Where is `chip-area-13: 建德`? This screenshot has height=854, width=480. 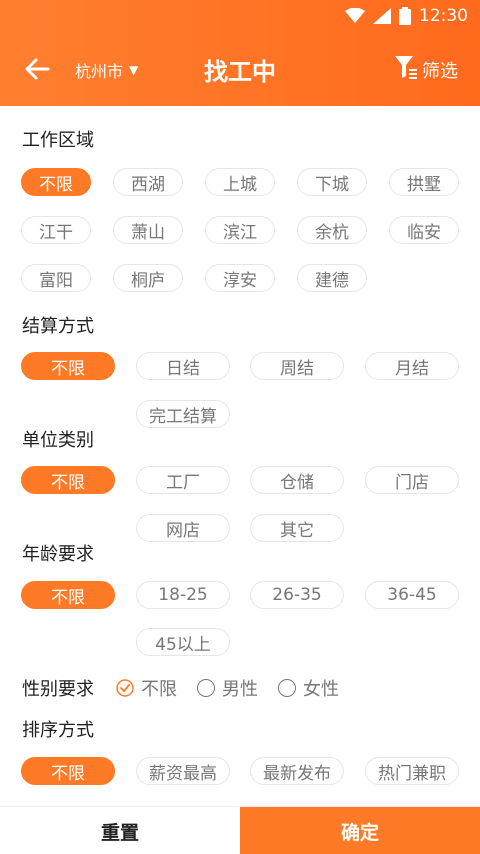
chip-area-13: 建德 is located at coordinates (332, 278).